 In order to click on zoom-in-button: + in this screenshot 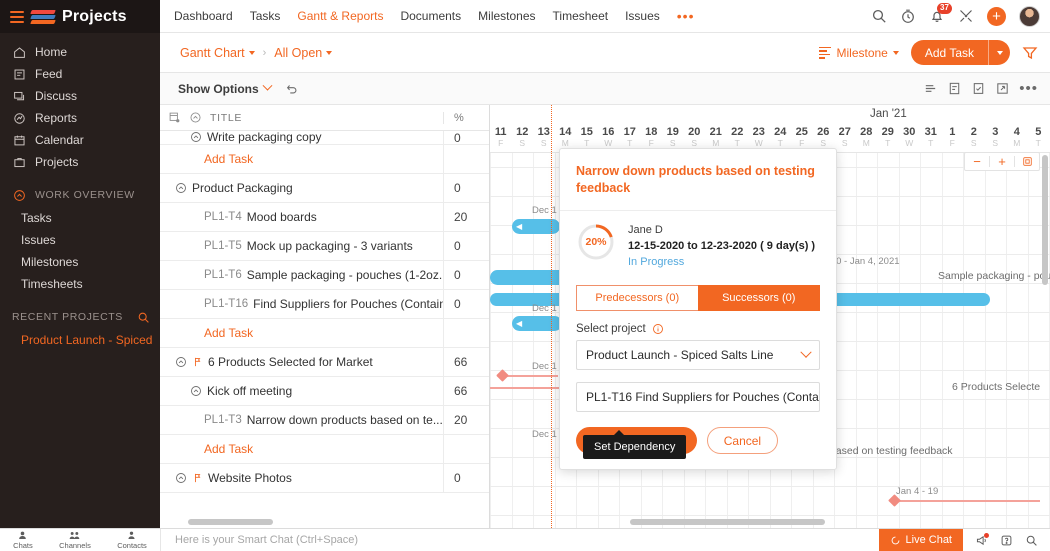, I will do `click(1002, 161)`.